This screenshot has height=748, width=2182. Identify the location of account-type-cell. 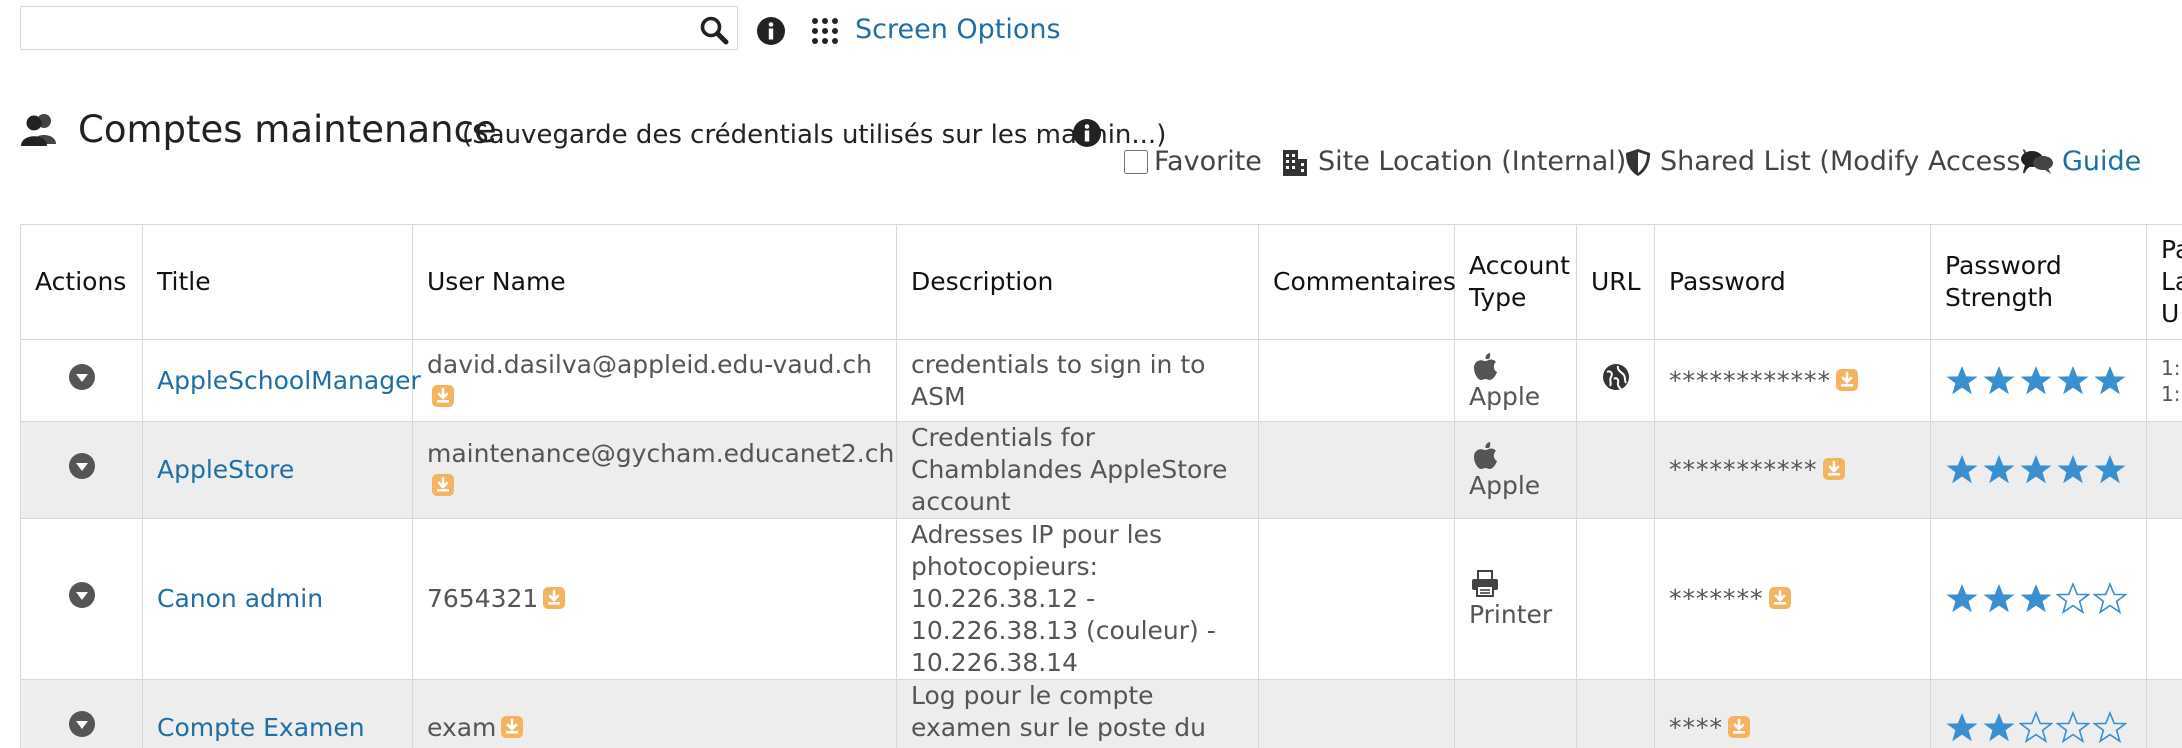
(1515, 713).